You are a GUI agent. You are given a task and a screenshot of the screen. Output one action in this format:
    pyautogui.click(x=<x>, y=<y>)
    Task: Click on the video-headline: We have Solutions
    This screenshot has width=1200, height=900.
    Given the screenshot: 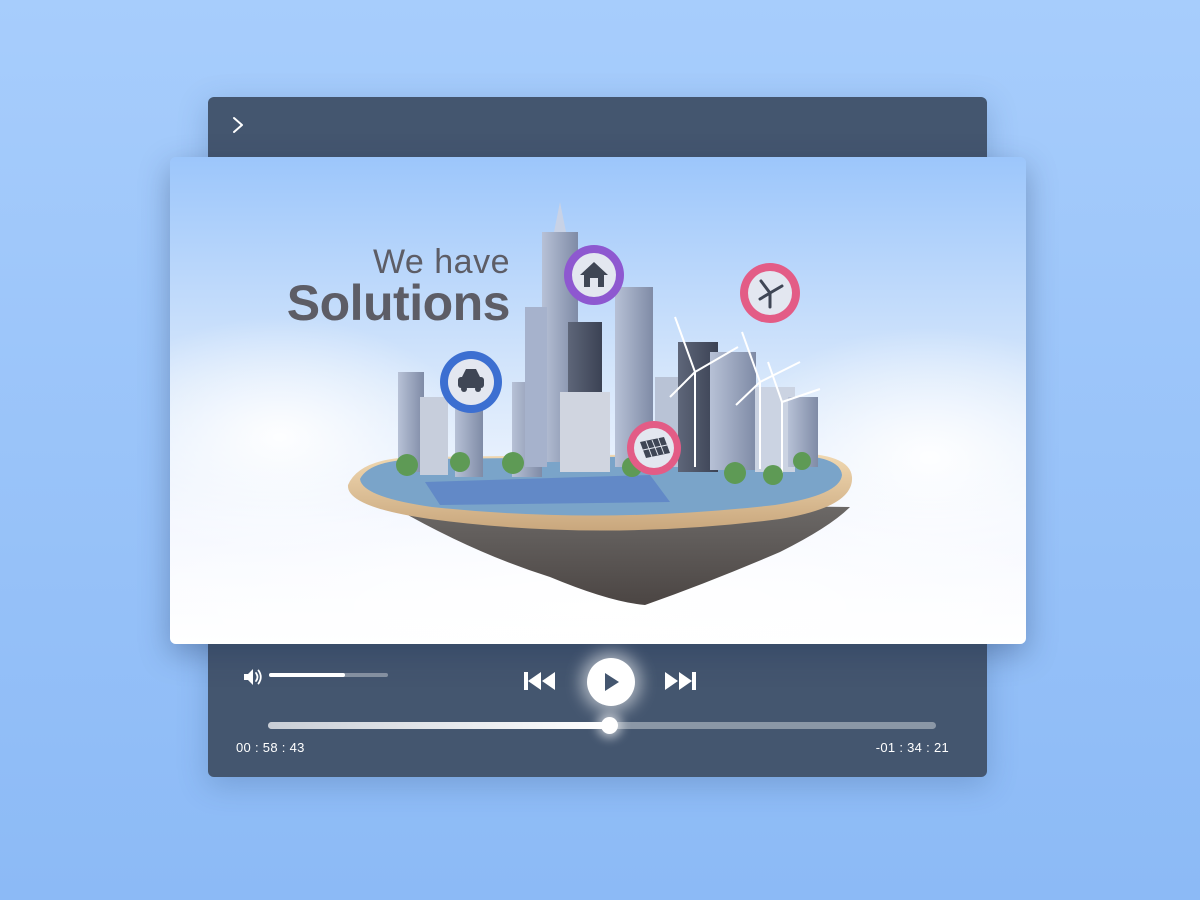 What is the action you would take?
    pyautogui.click(x=385, y=287)
    